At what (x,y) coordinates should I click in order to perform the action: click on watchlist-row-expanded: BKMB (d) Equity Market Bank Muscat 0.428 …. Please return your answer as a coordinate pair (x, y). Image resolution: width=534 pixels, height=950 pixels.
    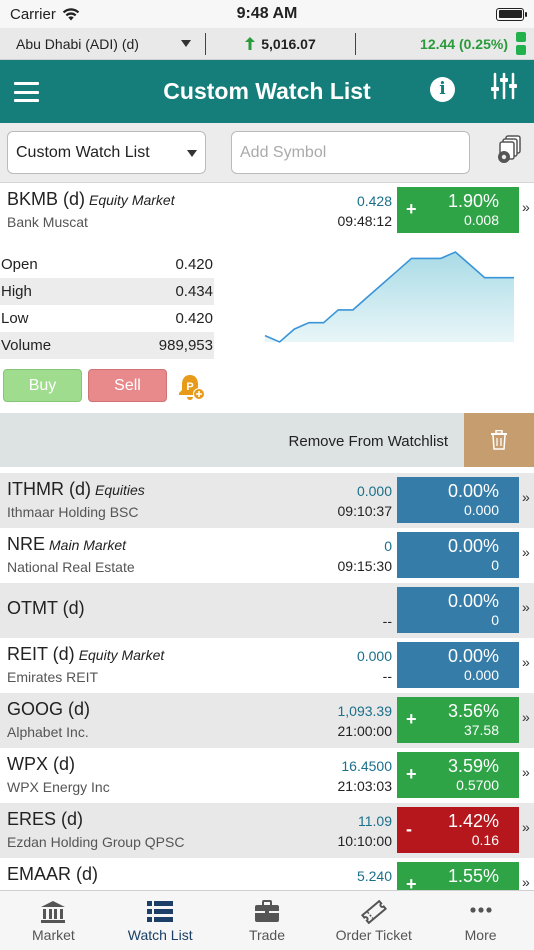
    Looking at the image, I should click on (267, 210).